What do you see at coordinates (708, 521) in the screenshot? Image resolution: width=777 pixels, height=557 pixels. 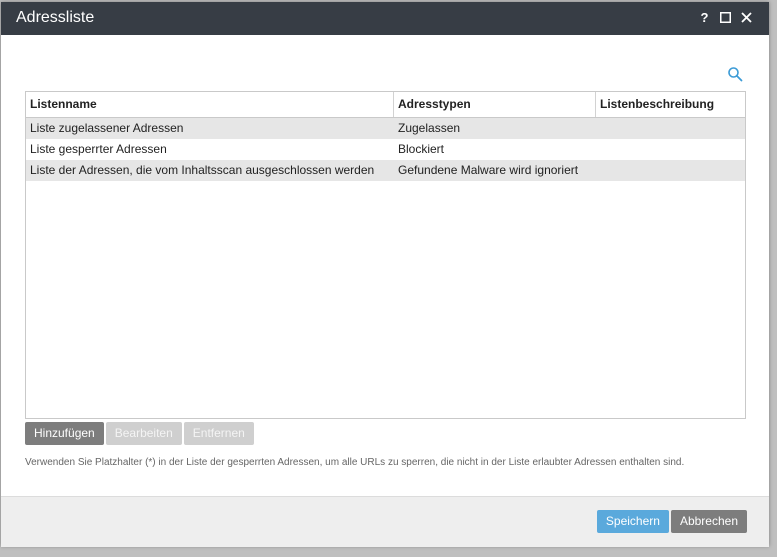 I see `cancel-button: Abbrechen` at bounding box center [708, 521].